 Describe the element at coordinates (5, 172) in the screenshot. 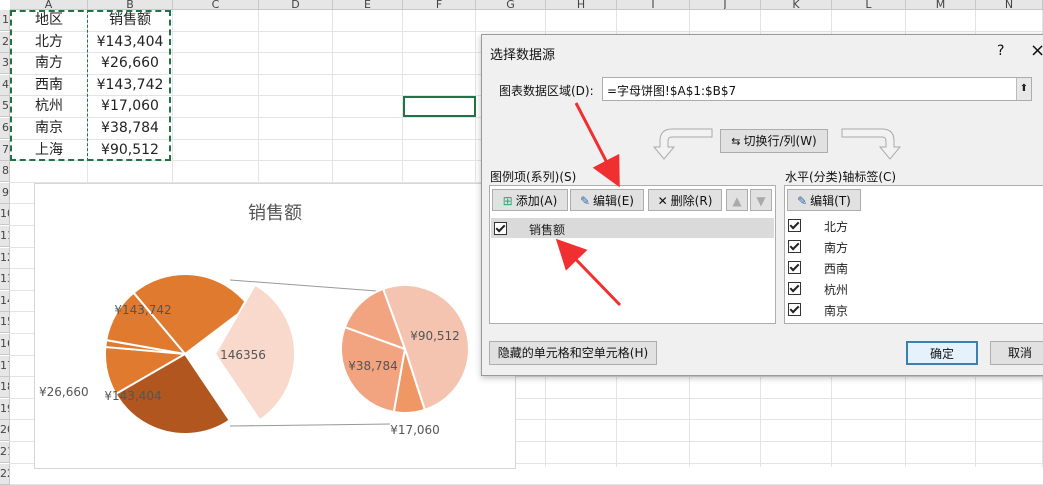

I see `row-header-8: 8` at that location.